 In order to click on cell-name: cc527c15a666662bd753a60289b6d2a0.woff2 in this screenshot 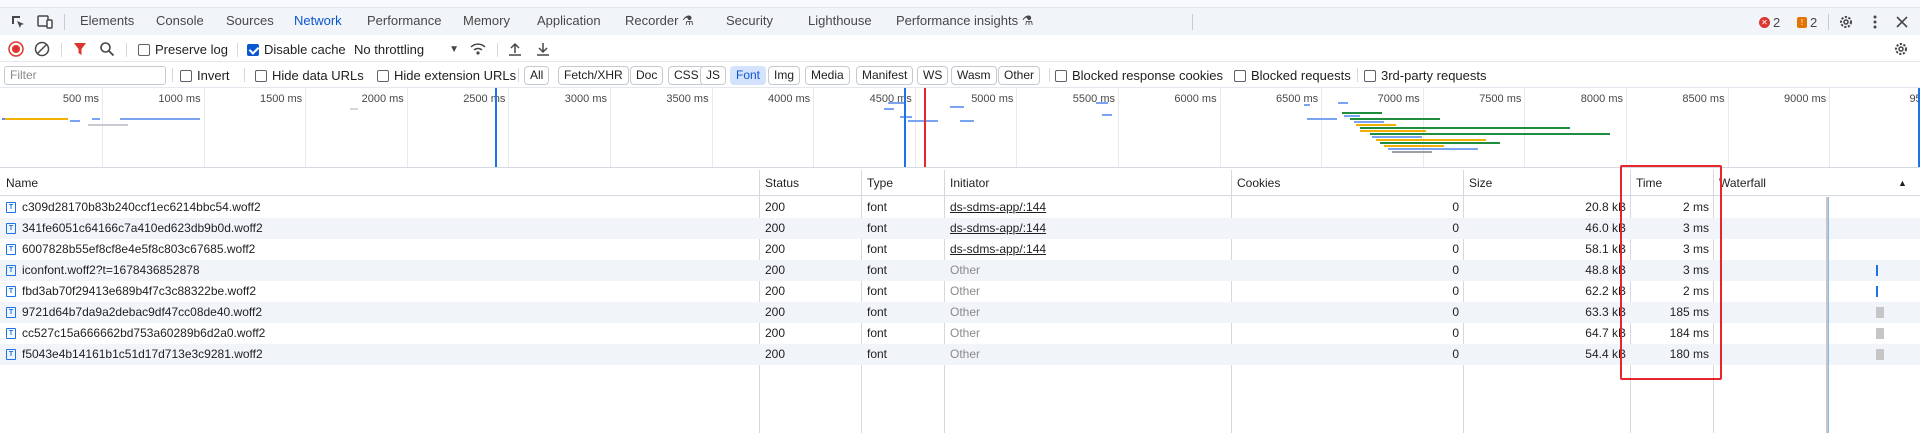, I will do `click(387, 333)`.